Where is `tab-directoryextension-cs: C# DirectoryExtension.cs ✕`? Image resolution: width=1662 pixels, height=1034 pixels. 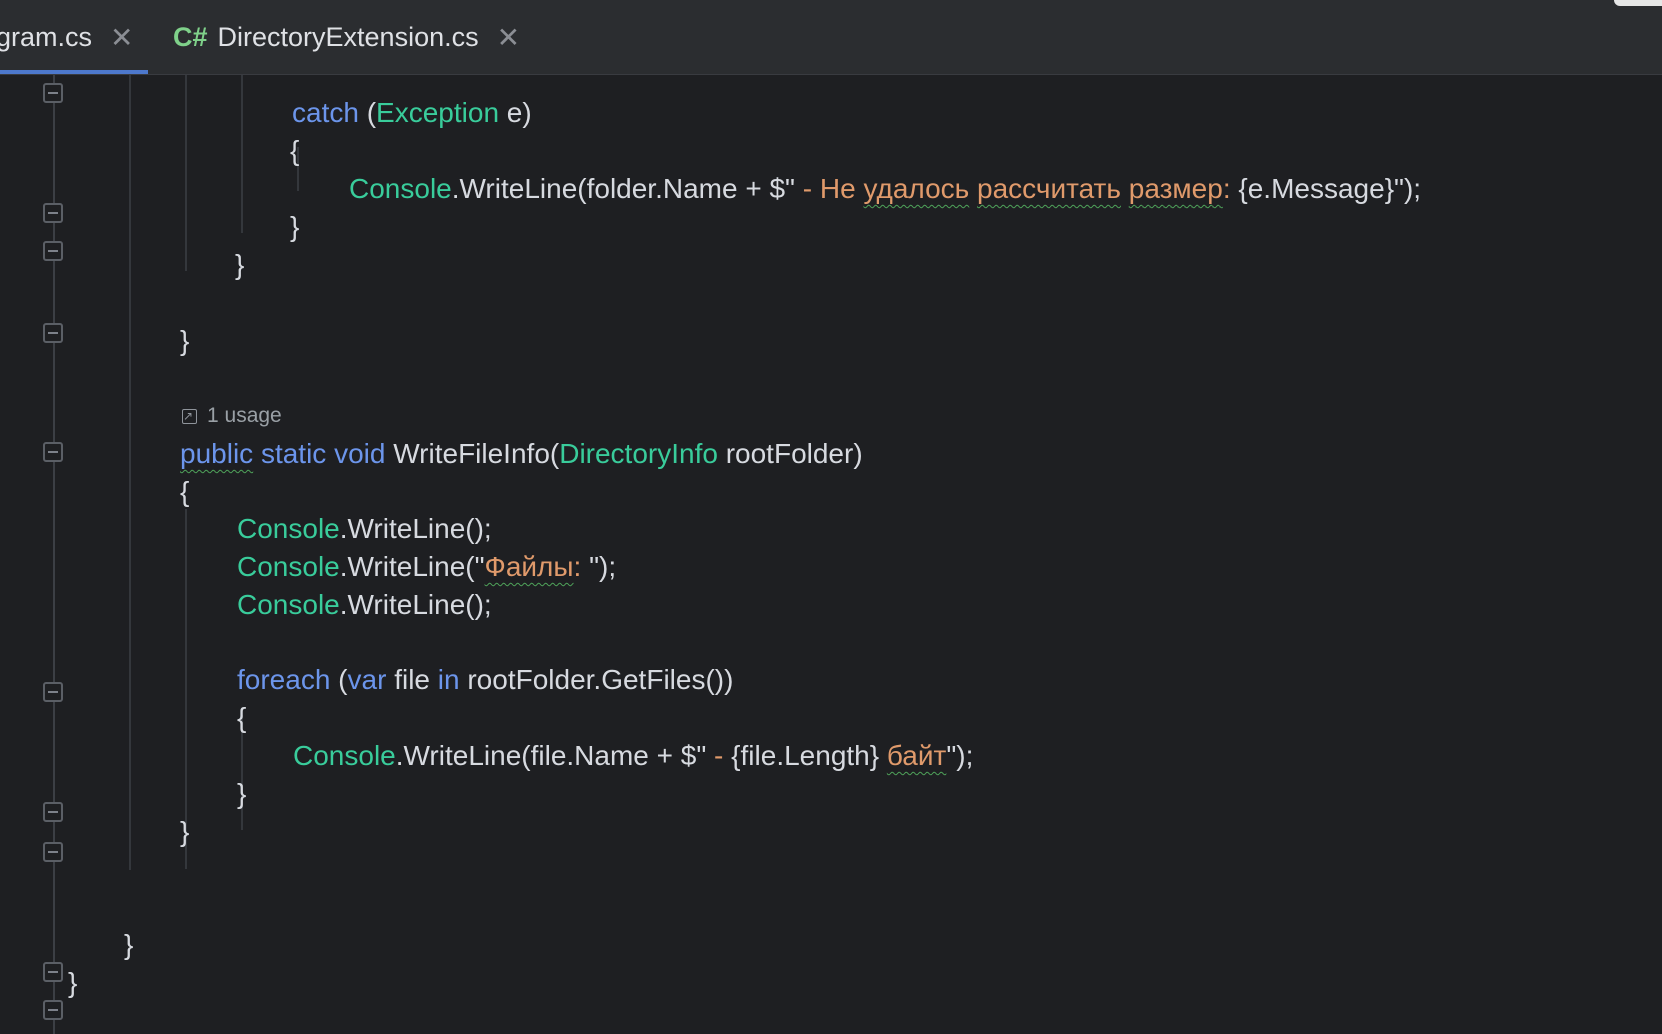 tab-directoryextension-cs: C# DirectoryExtension.cs ✕ is located at coordinates (346, 37).